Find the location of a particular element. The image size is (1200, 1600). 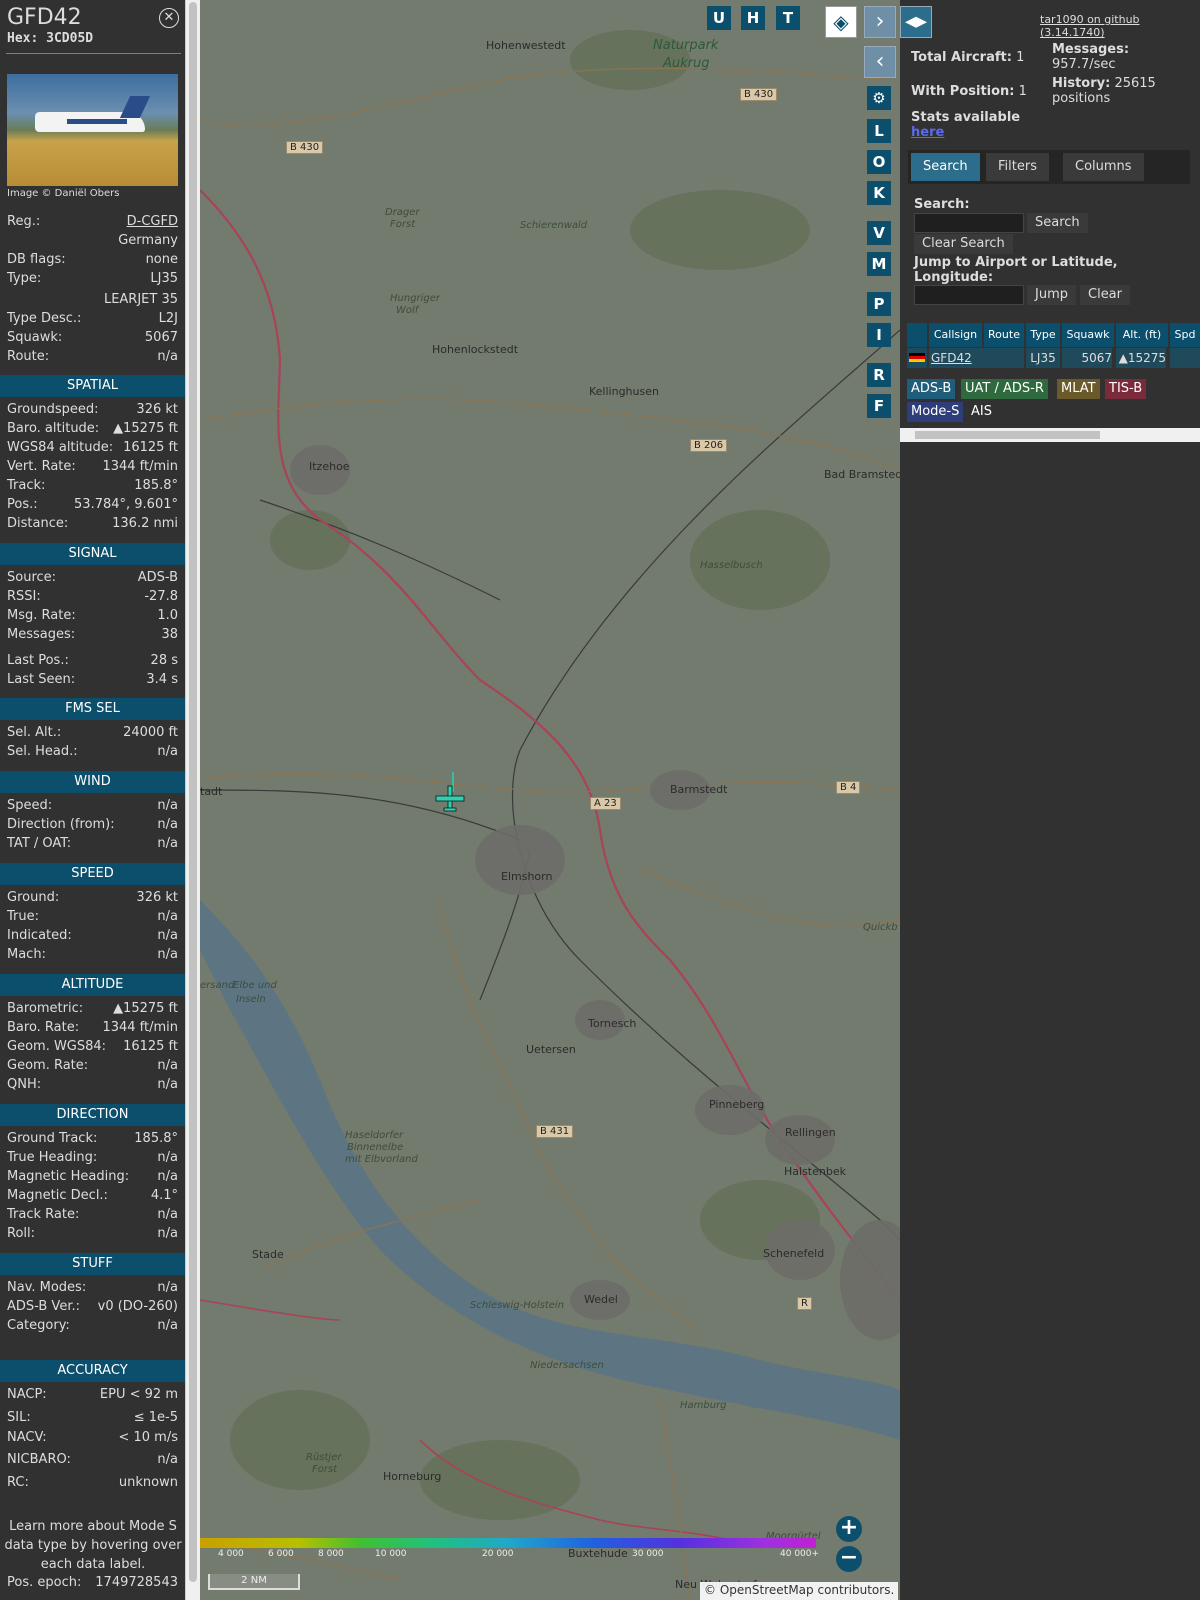

source-tisb: TIS-B is located at coordinates (1126, 389).